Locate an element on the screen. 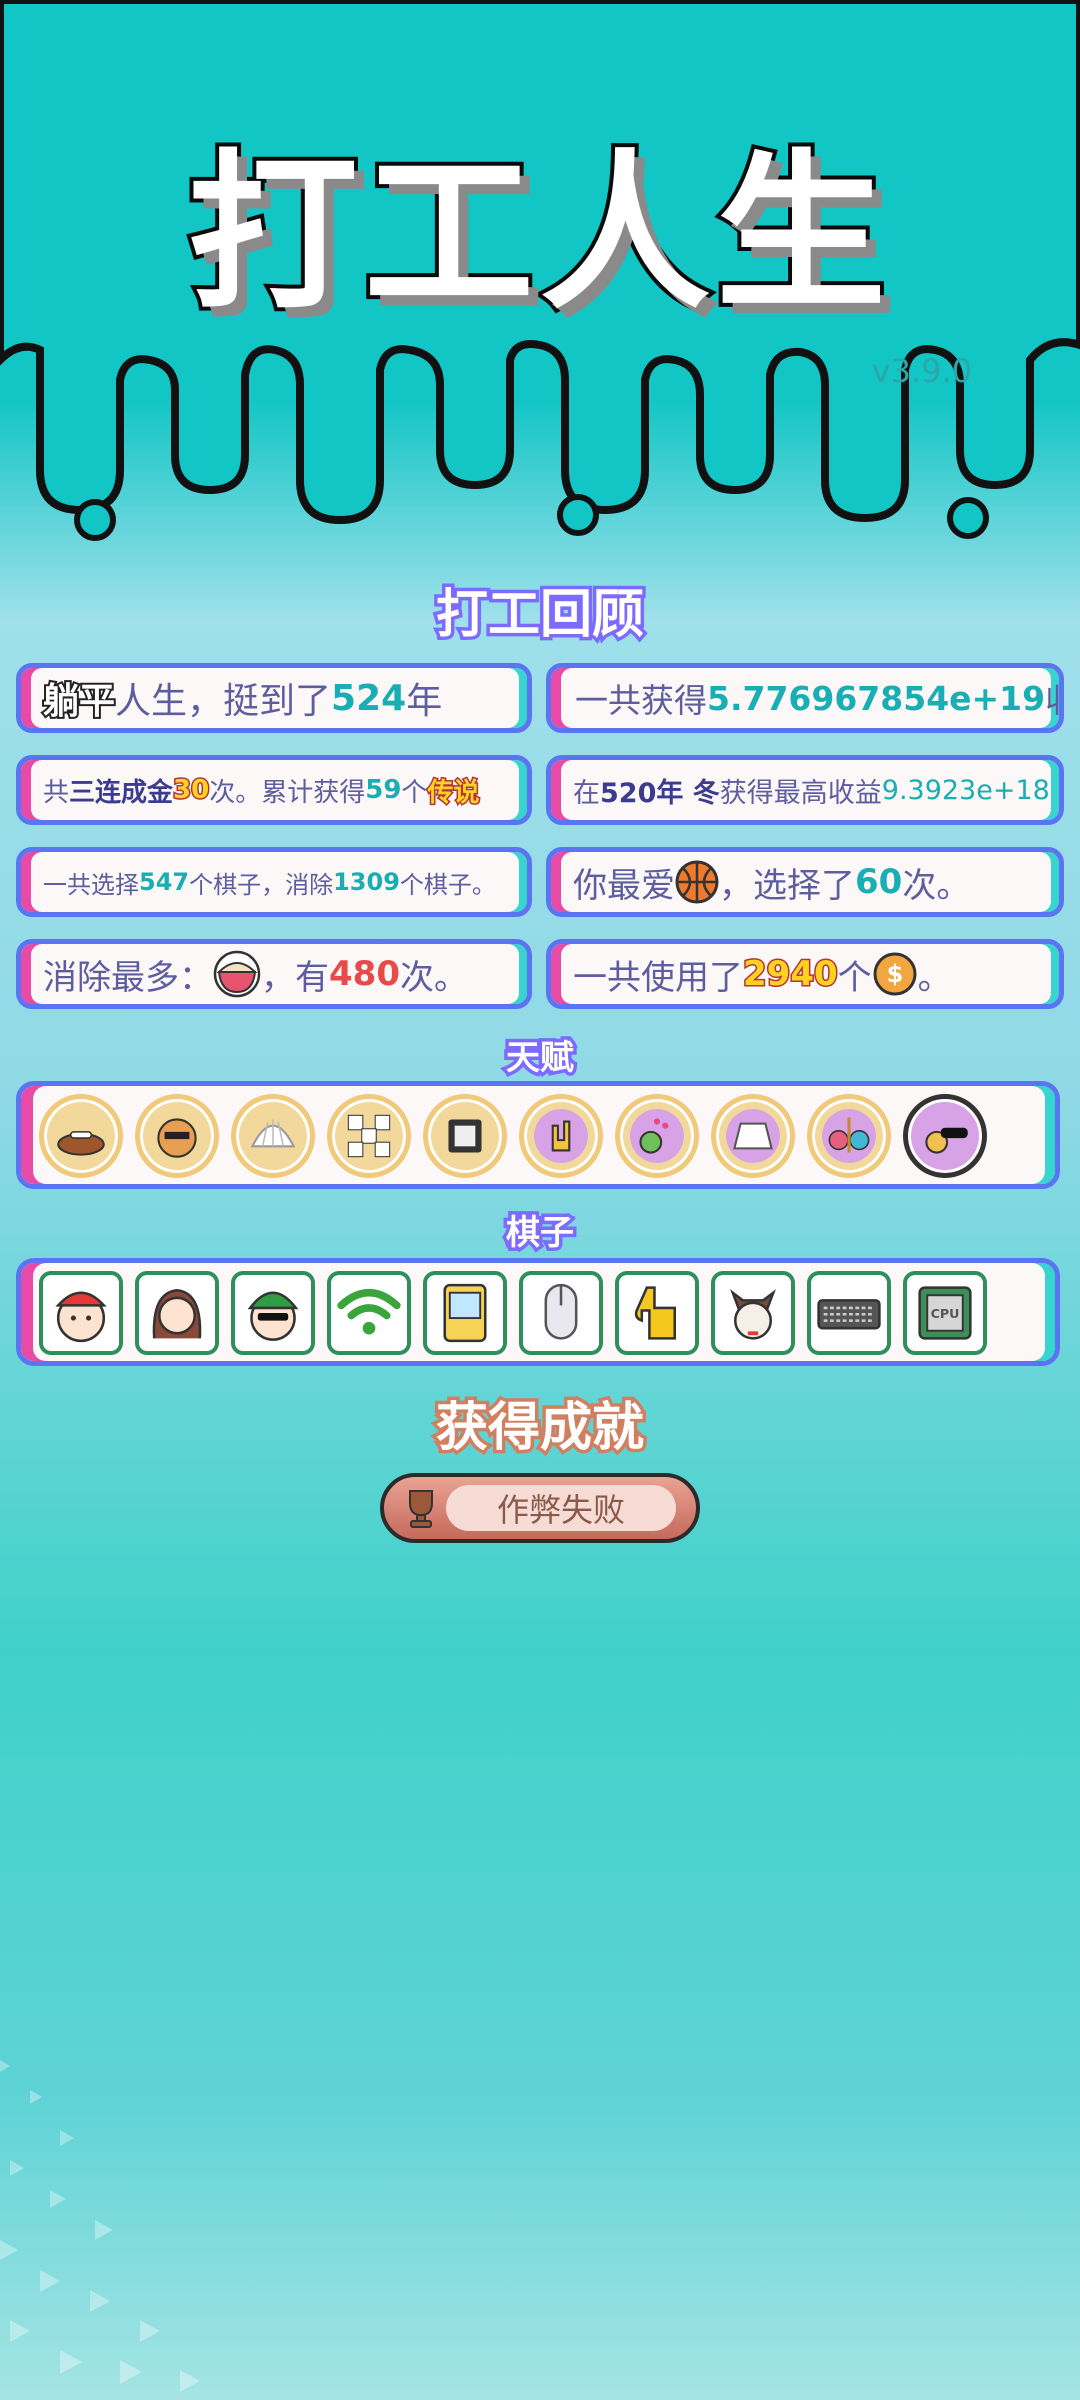  rock-hand-icon is located at coordinates (561, 1136).